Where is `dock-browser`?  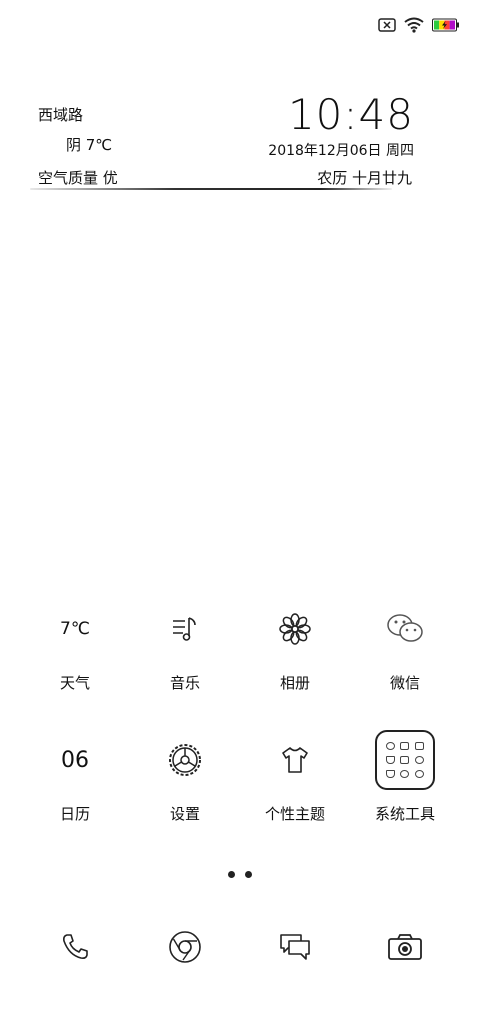 dock-browser is located at coordinates (185, 947).